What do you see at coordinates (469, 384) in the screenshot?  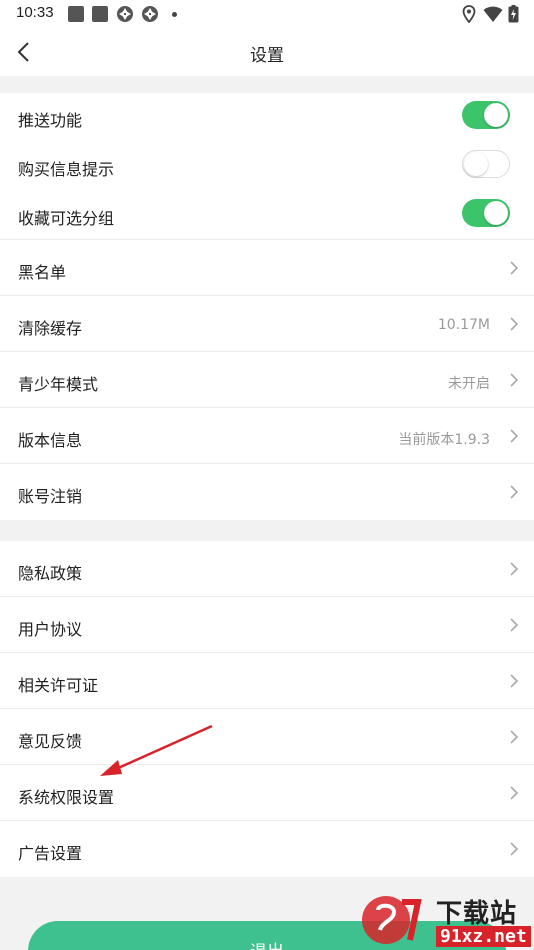 I see `teen-mode-status: 未开启` at bounding box center [469, 384].